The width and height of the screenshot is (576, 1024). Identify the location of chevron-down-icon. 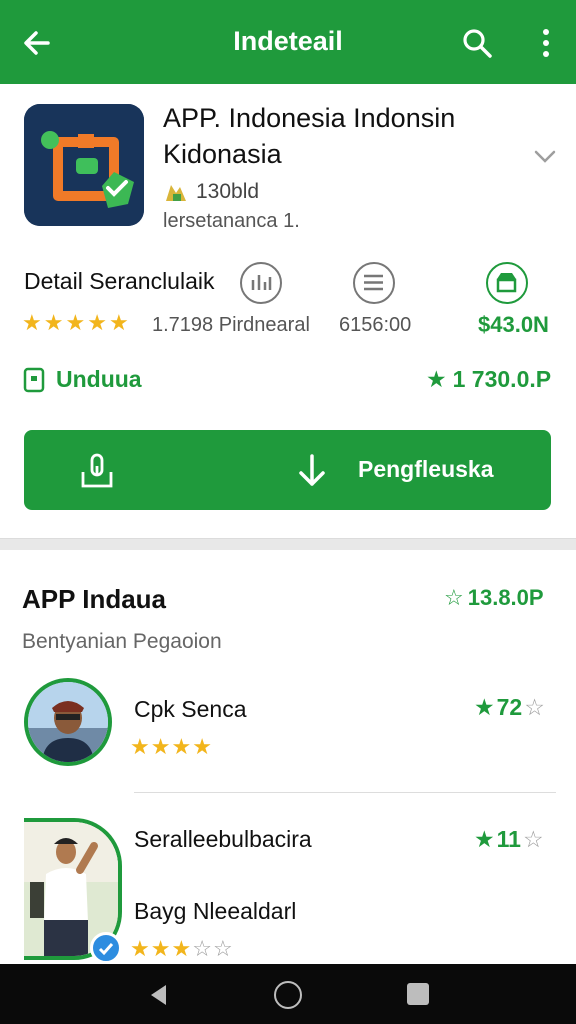
(545, 157).